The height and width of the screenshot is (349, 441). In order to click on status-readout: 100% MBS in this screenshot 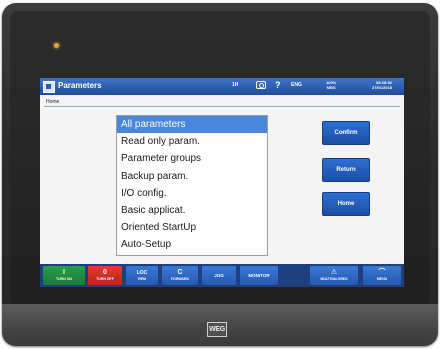, I will do `click(331, 85)`.